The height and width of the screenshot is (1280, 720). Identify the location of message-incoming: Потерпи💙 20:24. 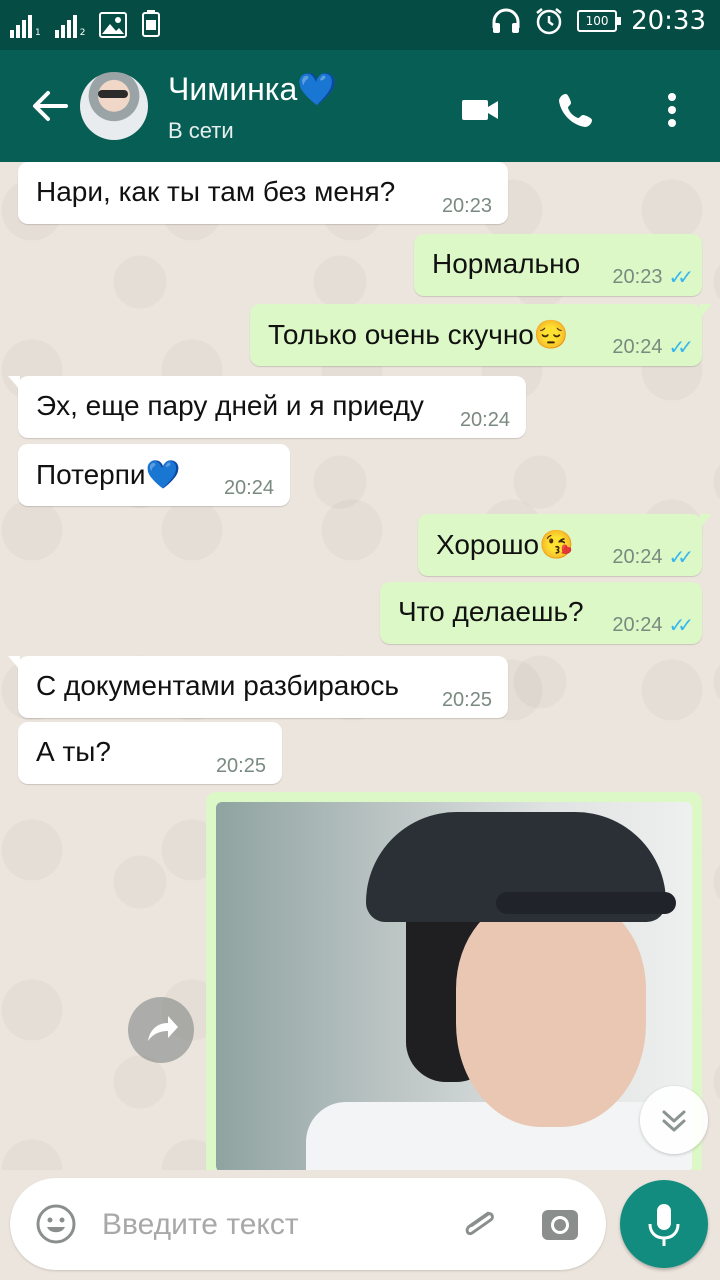
(154, 475).